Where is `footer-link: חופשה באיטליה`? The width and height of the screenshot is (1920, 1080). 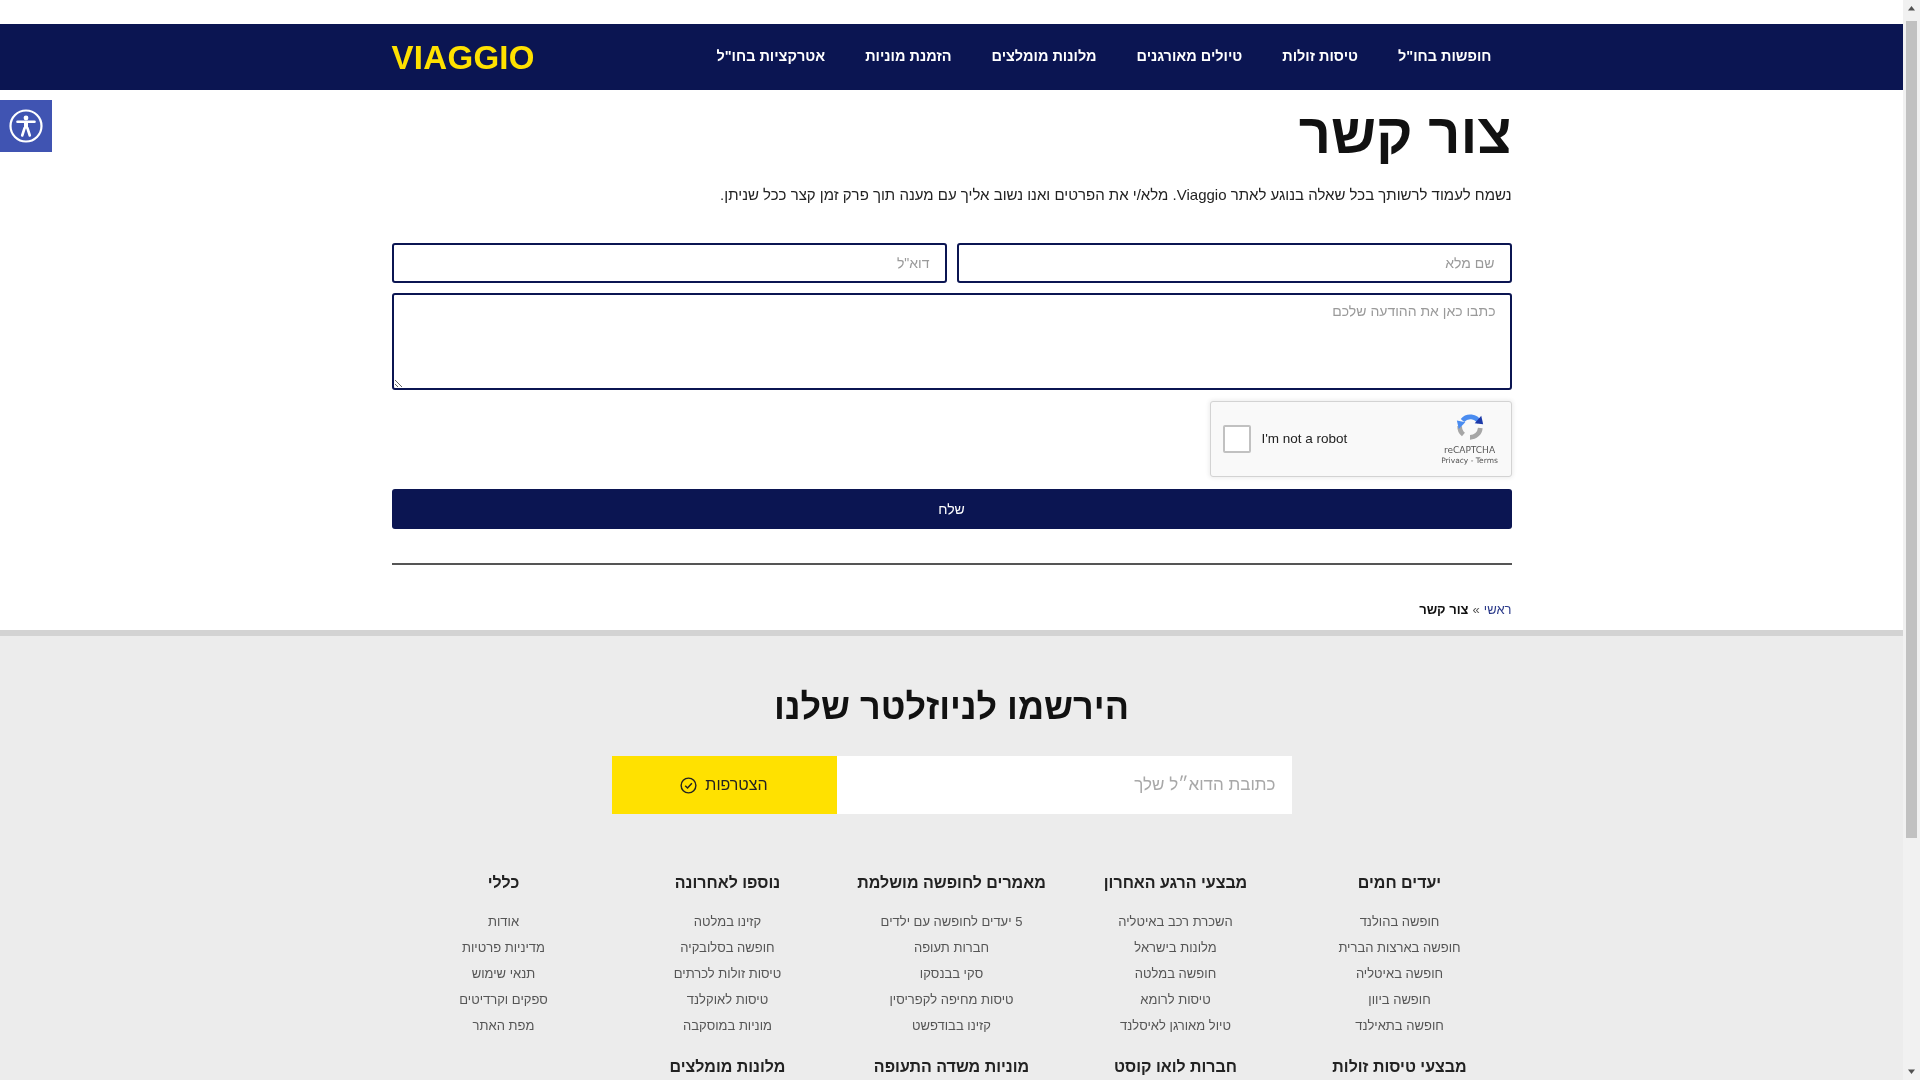
footer-link: חופשה באיטליה is located at coordinates (1399, 974).